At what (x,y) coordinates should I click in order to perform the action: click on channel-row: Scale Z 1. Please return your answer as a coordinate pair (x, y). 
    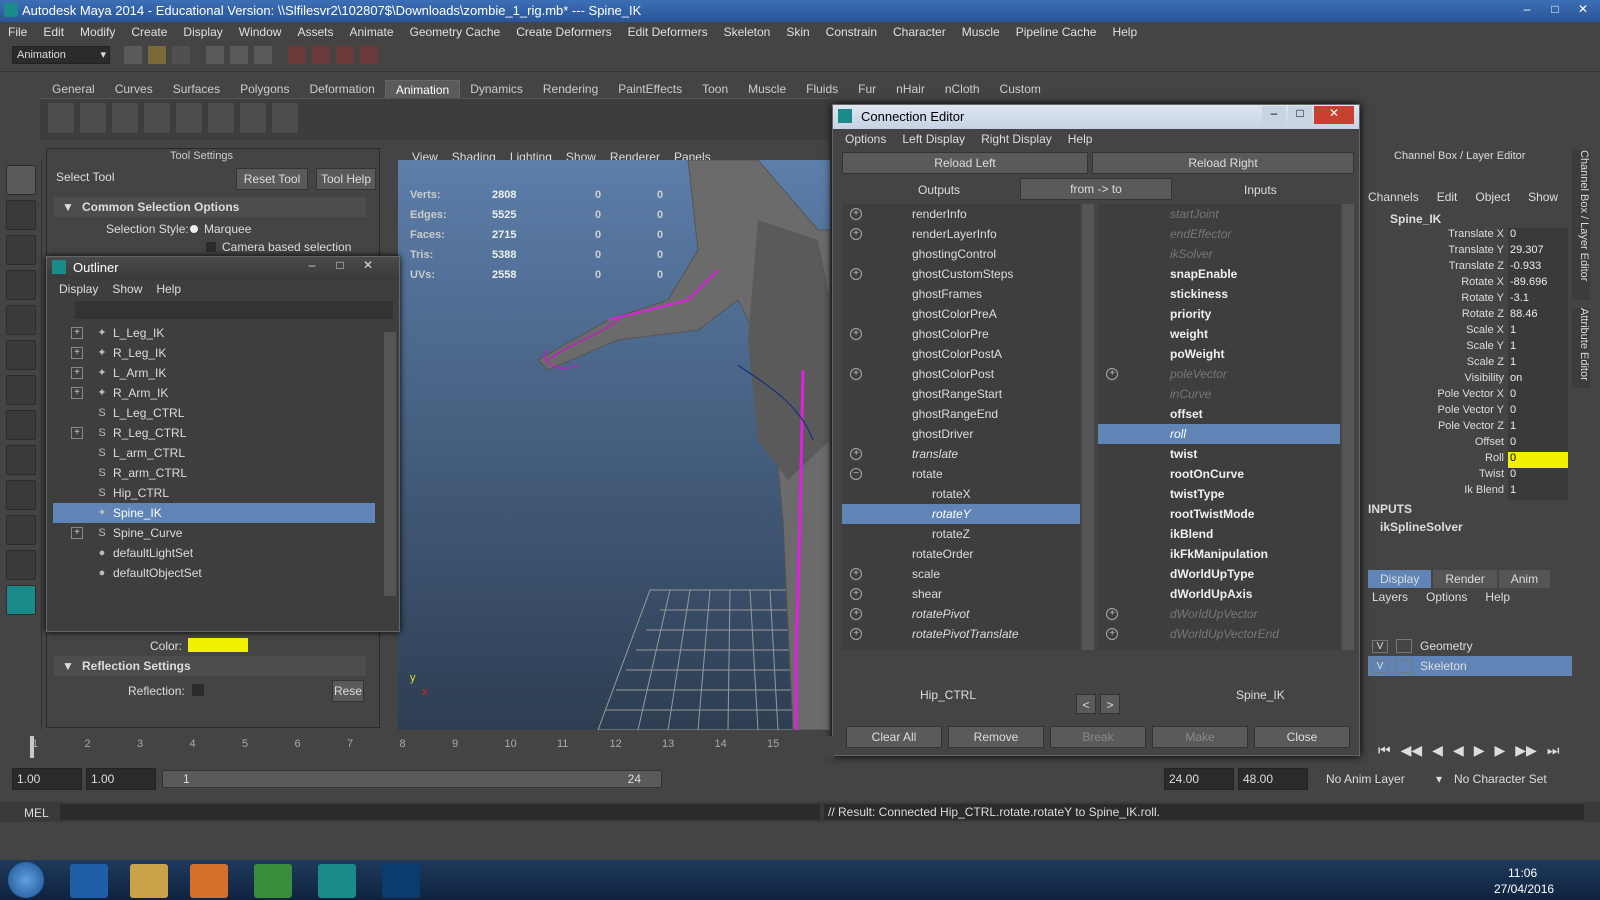
    Looking at the image, I should click on (1468, 364).